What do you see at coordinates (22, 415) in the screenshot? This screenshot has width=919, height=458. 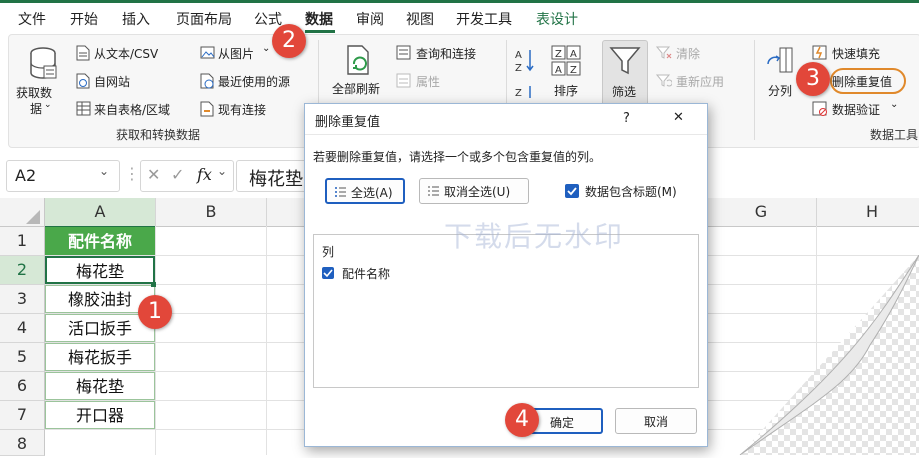 I see `row-header-7: 7` at bounding box center [22, 415].